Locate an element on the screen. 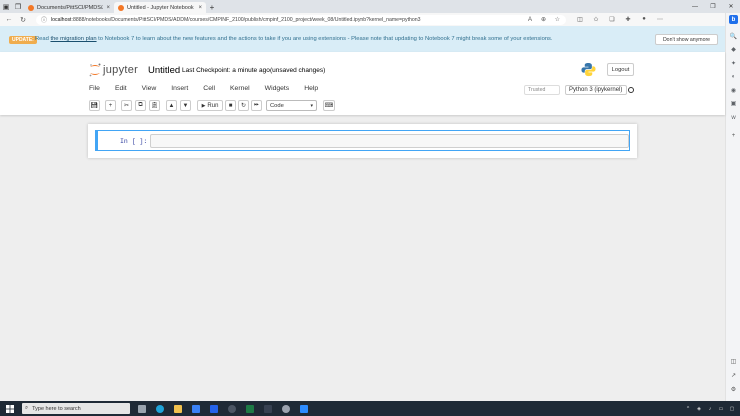 The width and height of the screenshot is (740, 416). notification-icon: ▢ is located at coordinates (732, 409).